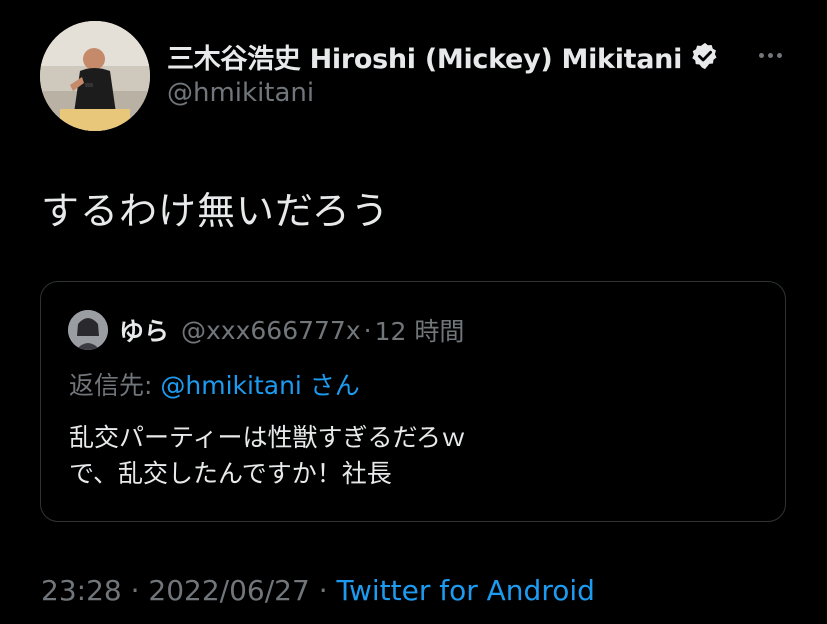 Image resolution: width=827 pixels, height=624 pixels. I want to click on tweet-time: 23:28, so click(81, 590).